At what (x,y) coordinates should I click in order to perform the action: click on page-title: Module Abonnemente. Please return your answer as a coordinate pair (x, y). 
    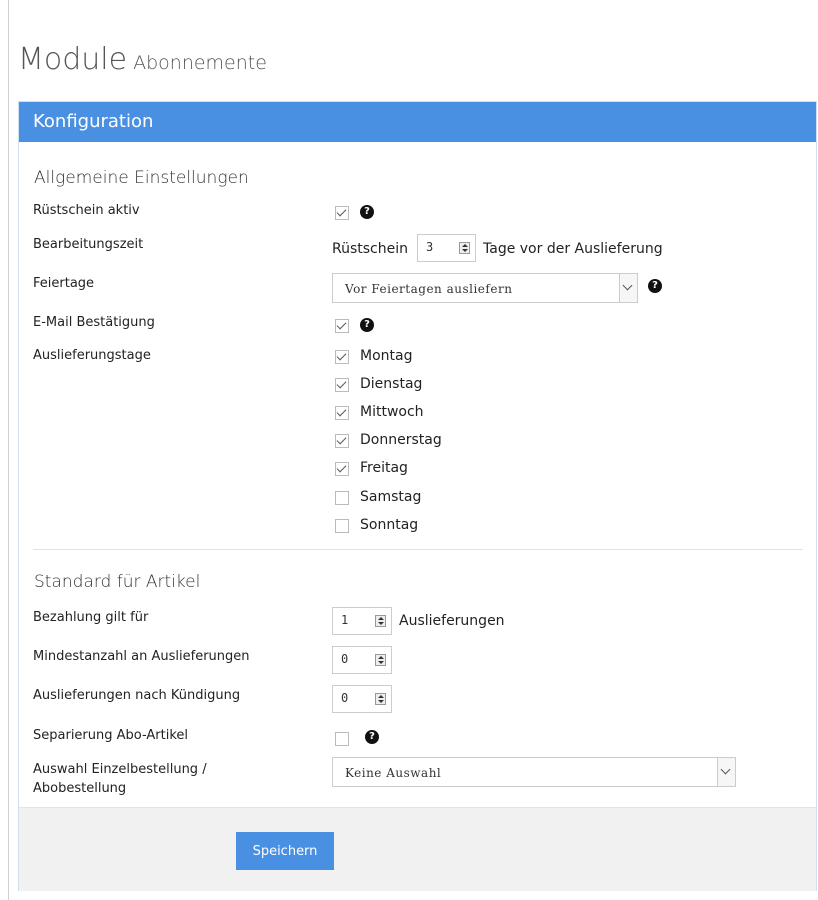
    Looking at the image, I should click on (142, 59).